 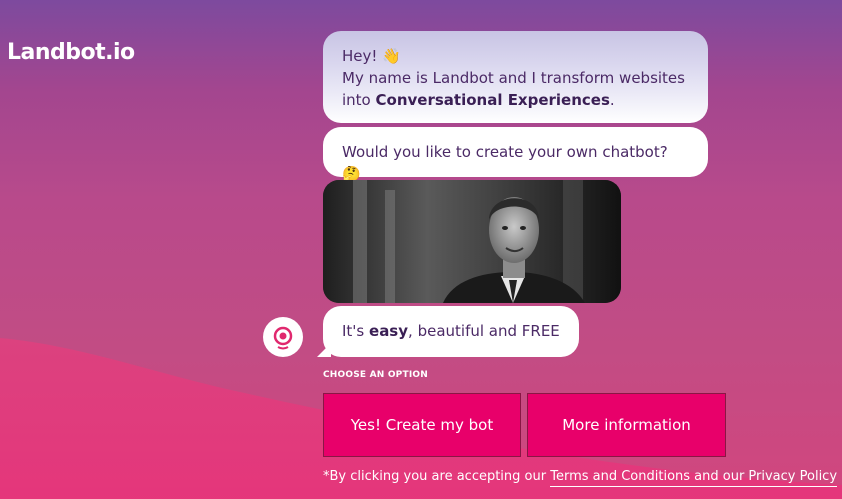 I want to click on benefits-emphasis: easy, so click(x=389, y=331).